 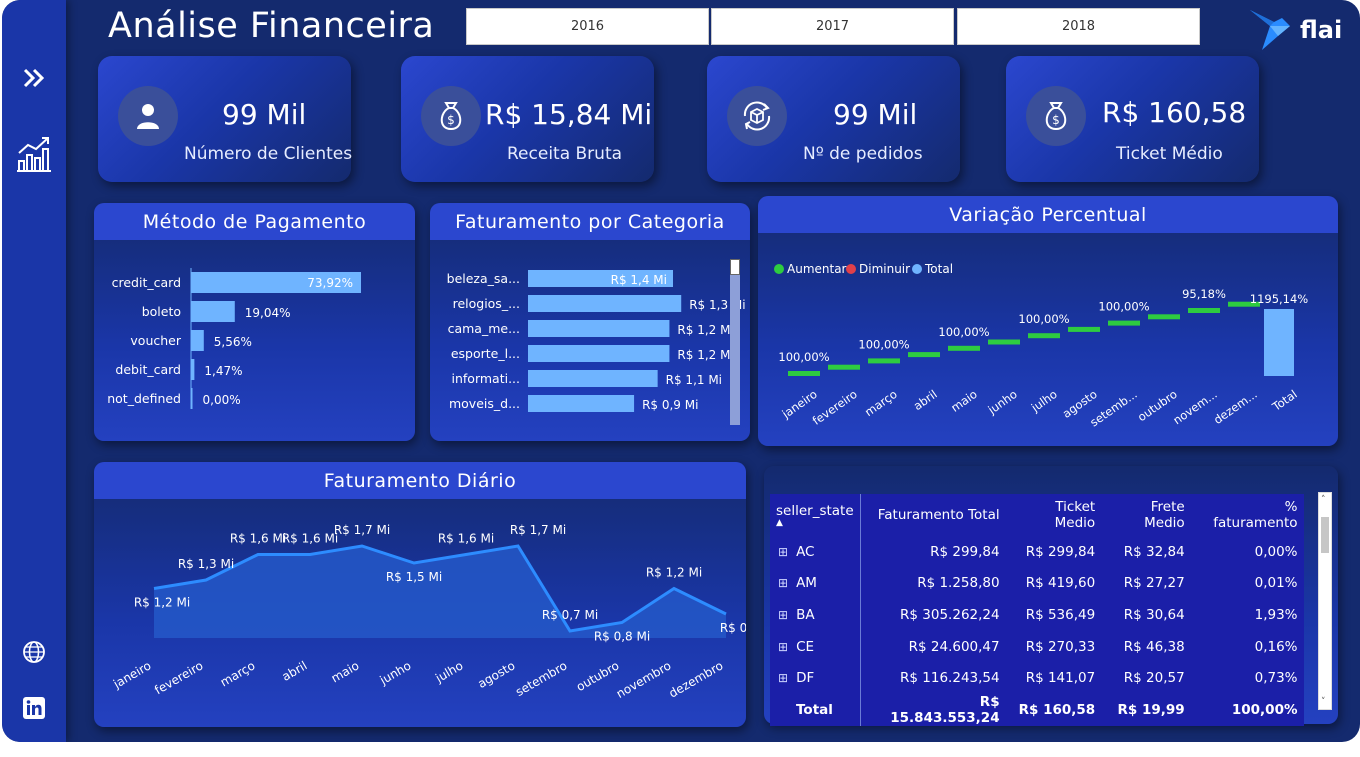 What do you see at coordinates (258, 539) in the screenshot?
I see `data-label: R$ 1,6 Mi` at bounding box center [258, 539].